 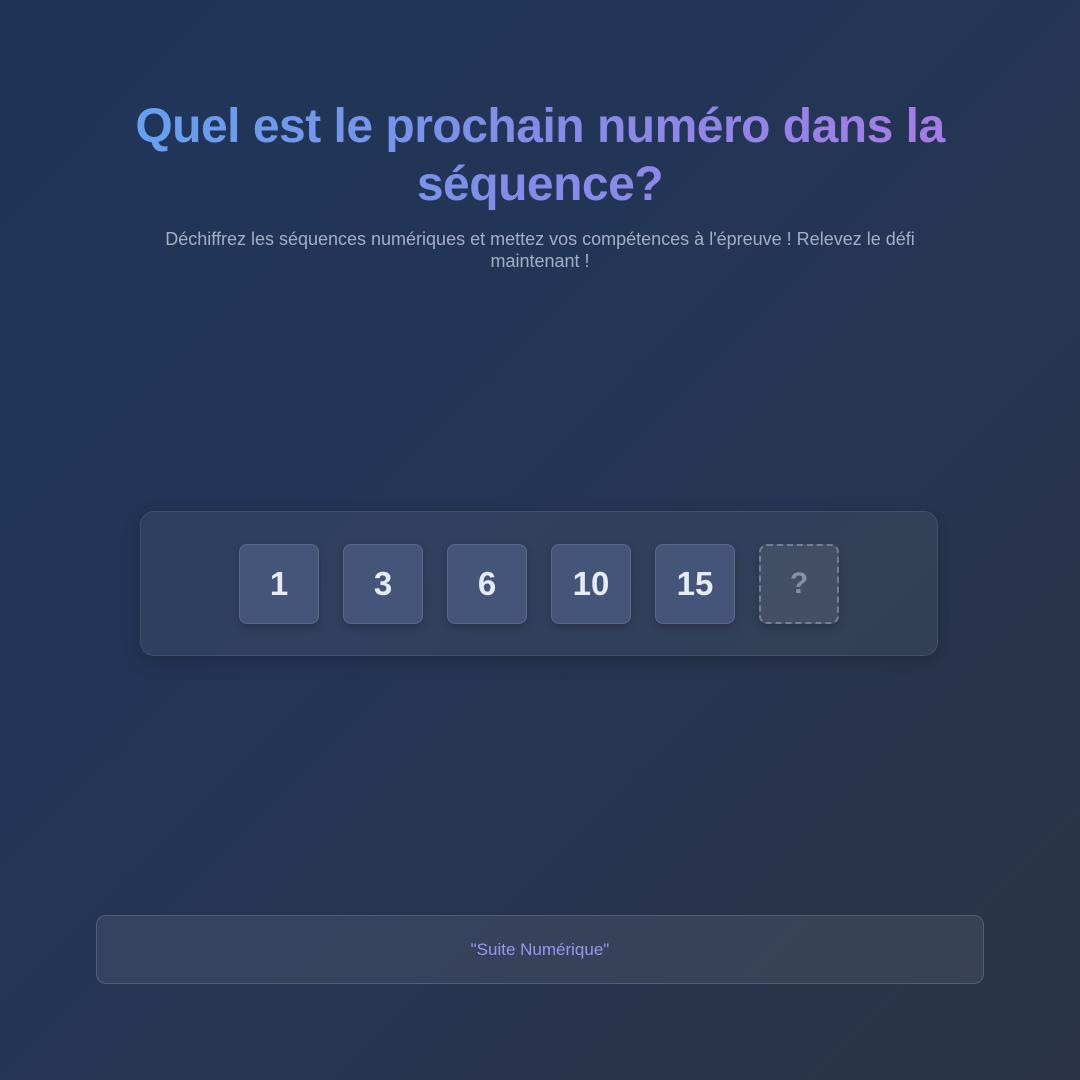 I want to click on footer-label: "Suite Numérique", so click(x=540, y=949).